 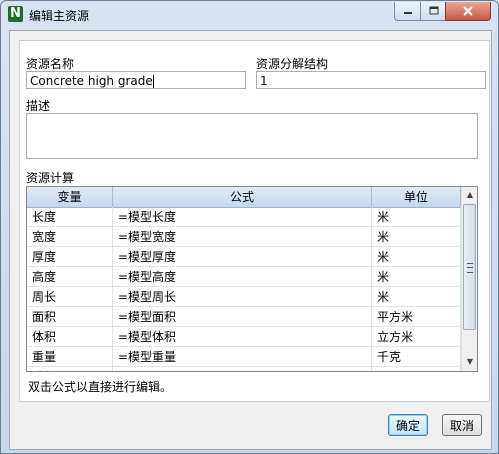 I want to click on table-row: 长度 =模型长度 米, so click(x=244, y=217).